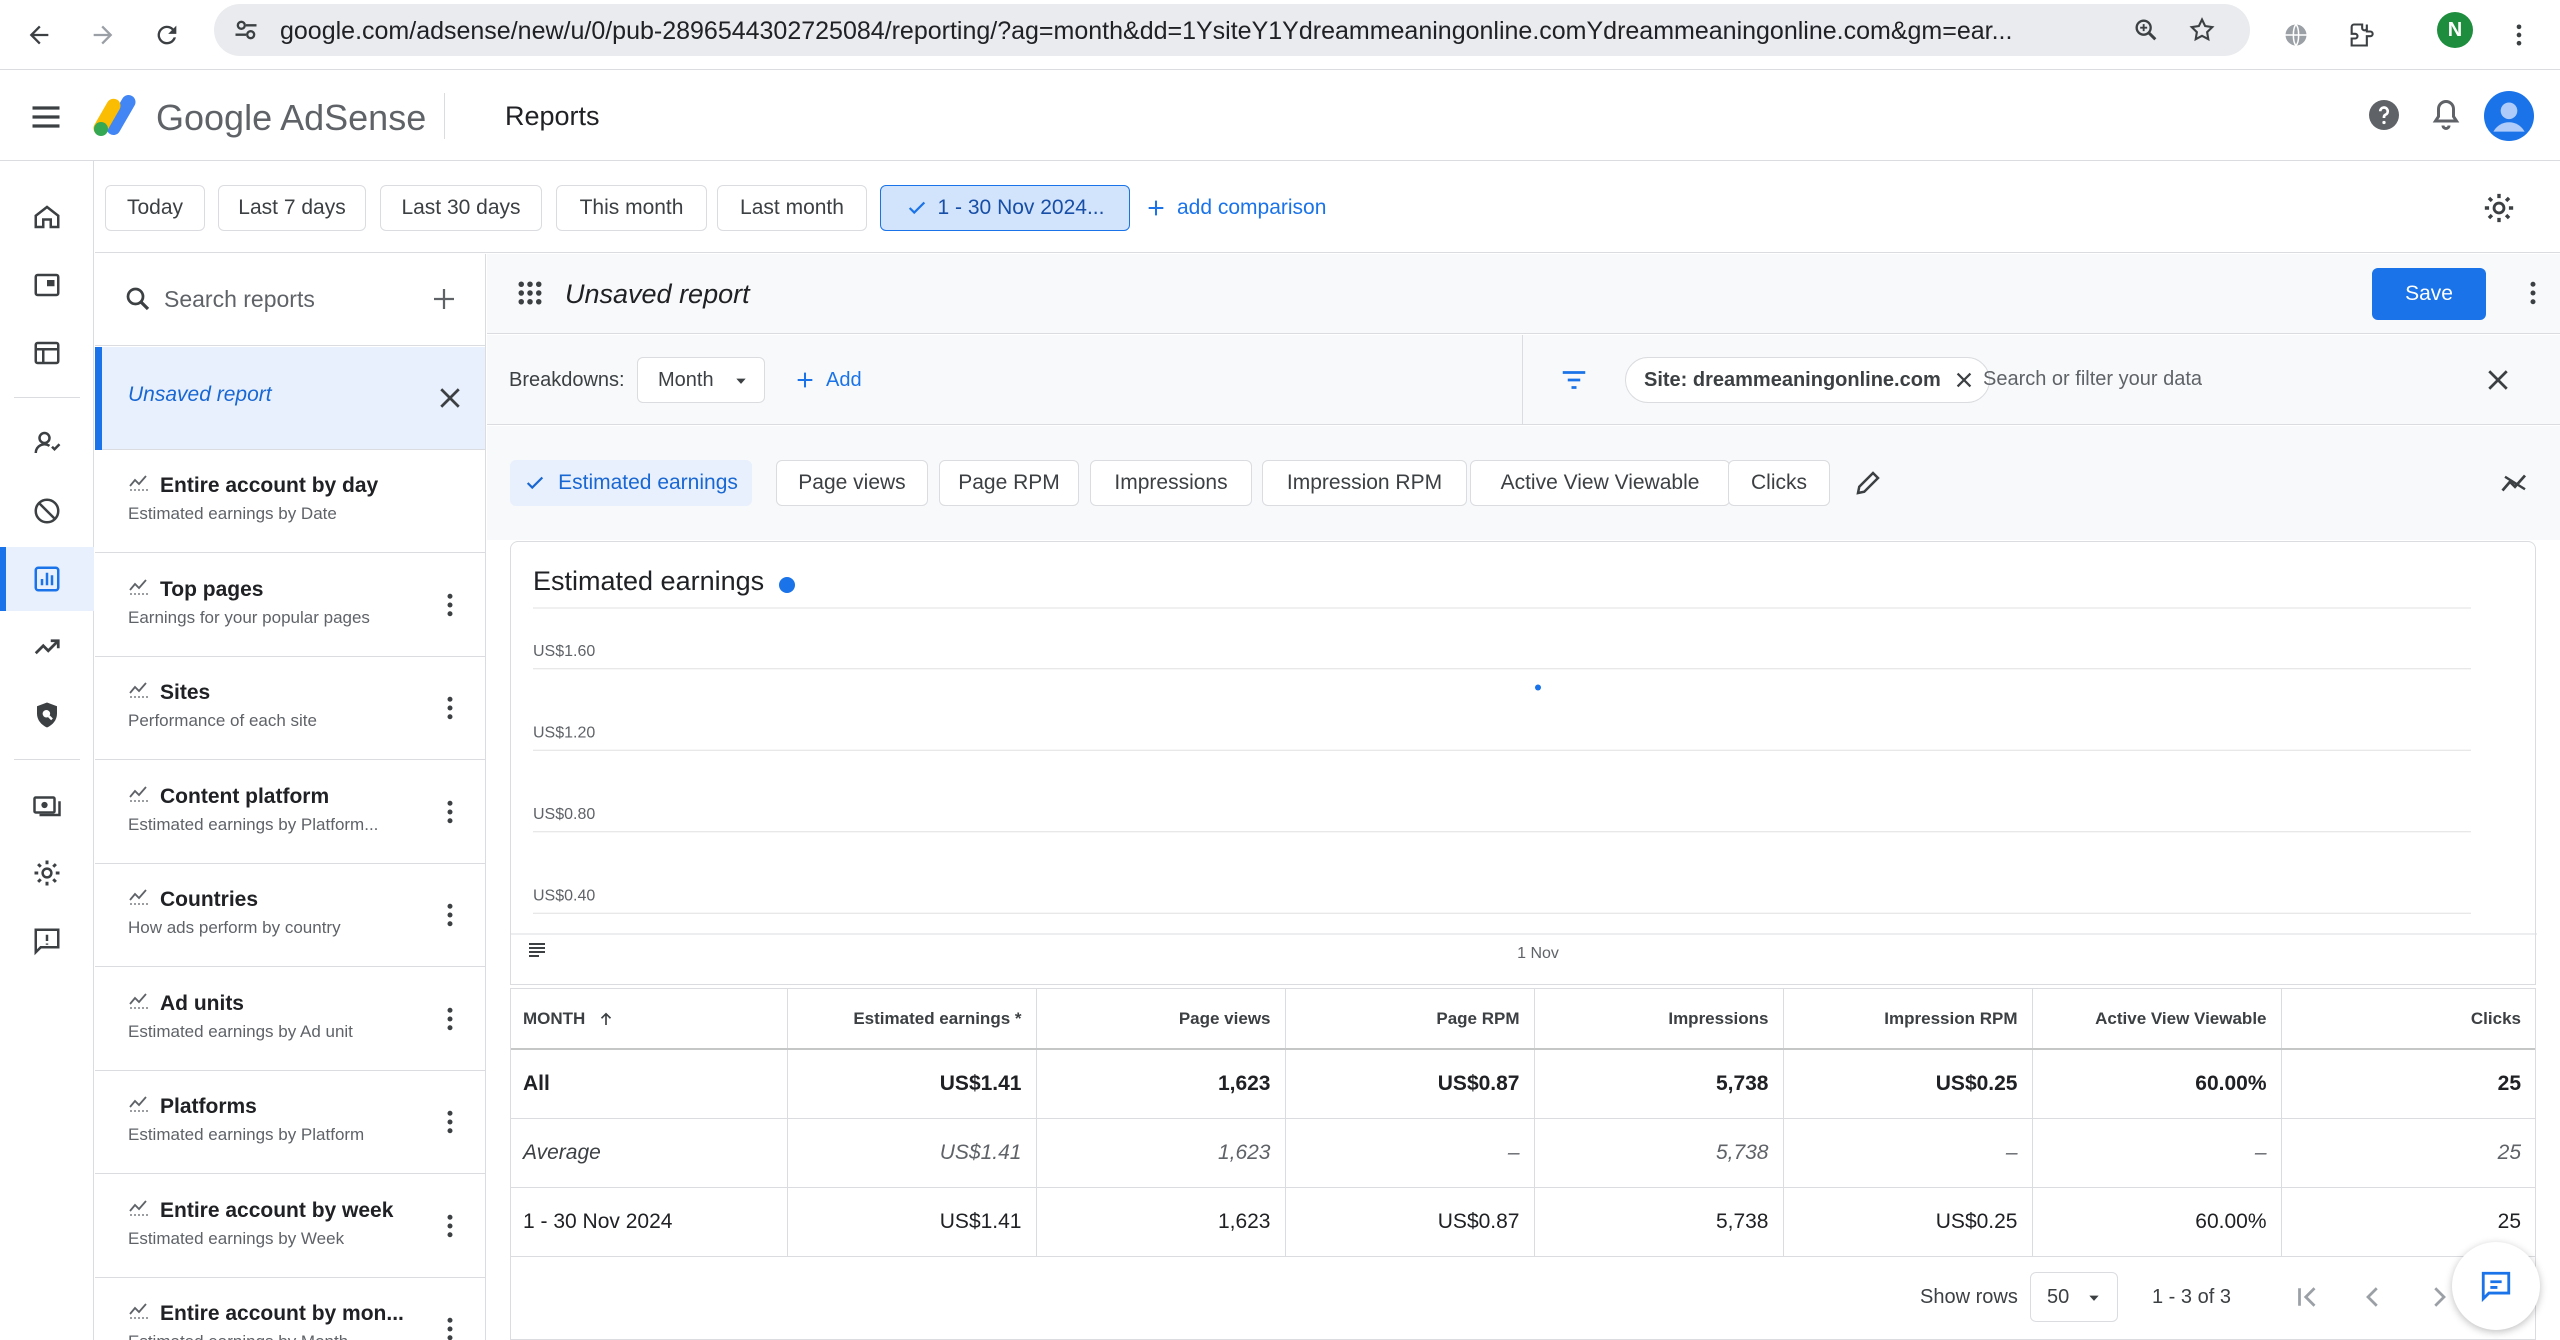  What do you see at coordinates (290, 1019) in the screenshot?
I see `report-item-ad-units: Ad units Estimated earnings by Ad unit` at bounding box center [290, 1019].